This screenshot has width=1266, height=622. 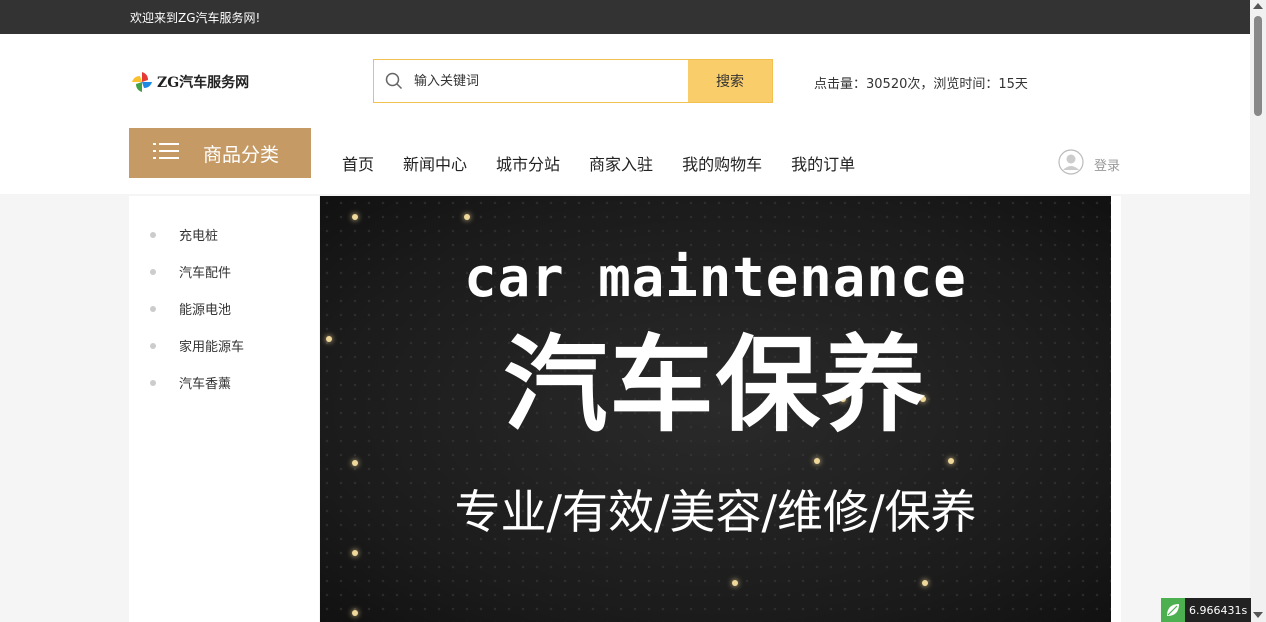 What do you see at coordinates (1218, 610) in the screenshot?
I see `load-time-value: 6.966431s` at bounding box center [1218, 610].